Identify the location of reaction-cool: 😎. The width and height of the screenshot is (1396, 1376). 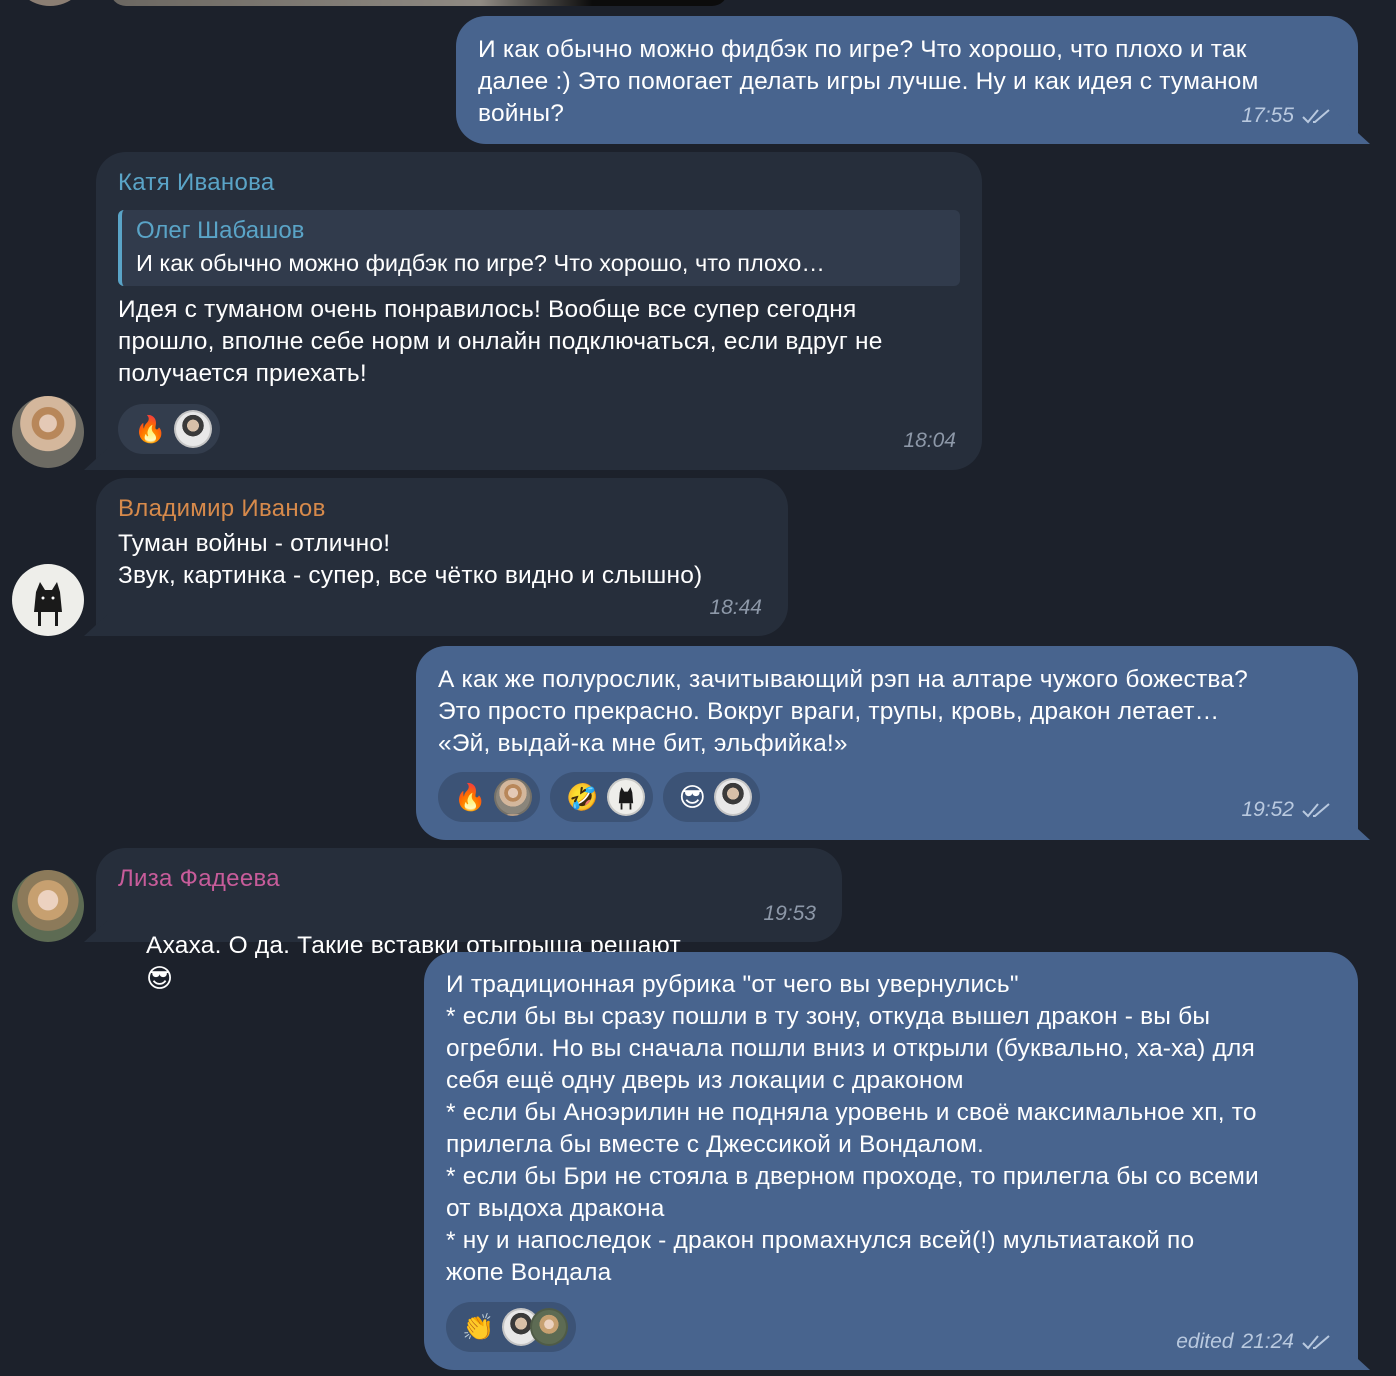
(711, 797).